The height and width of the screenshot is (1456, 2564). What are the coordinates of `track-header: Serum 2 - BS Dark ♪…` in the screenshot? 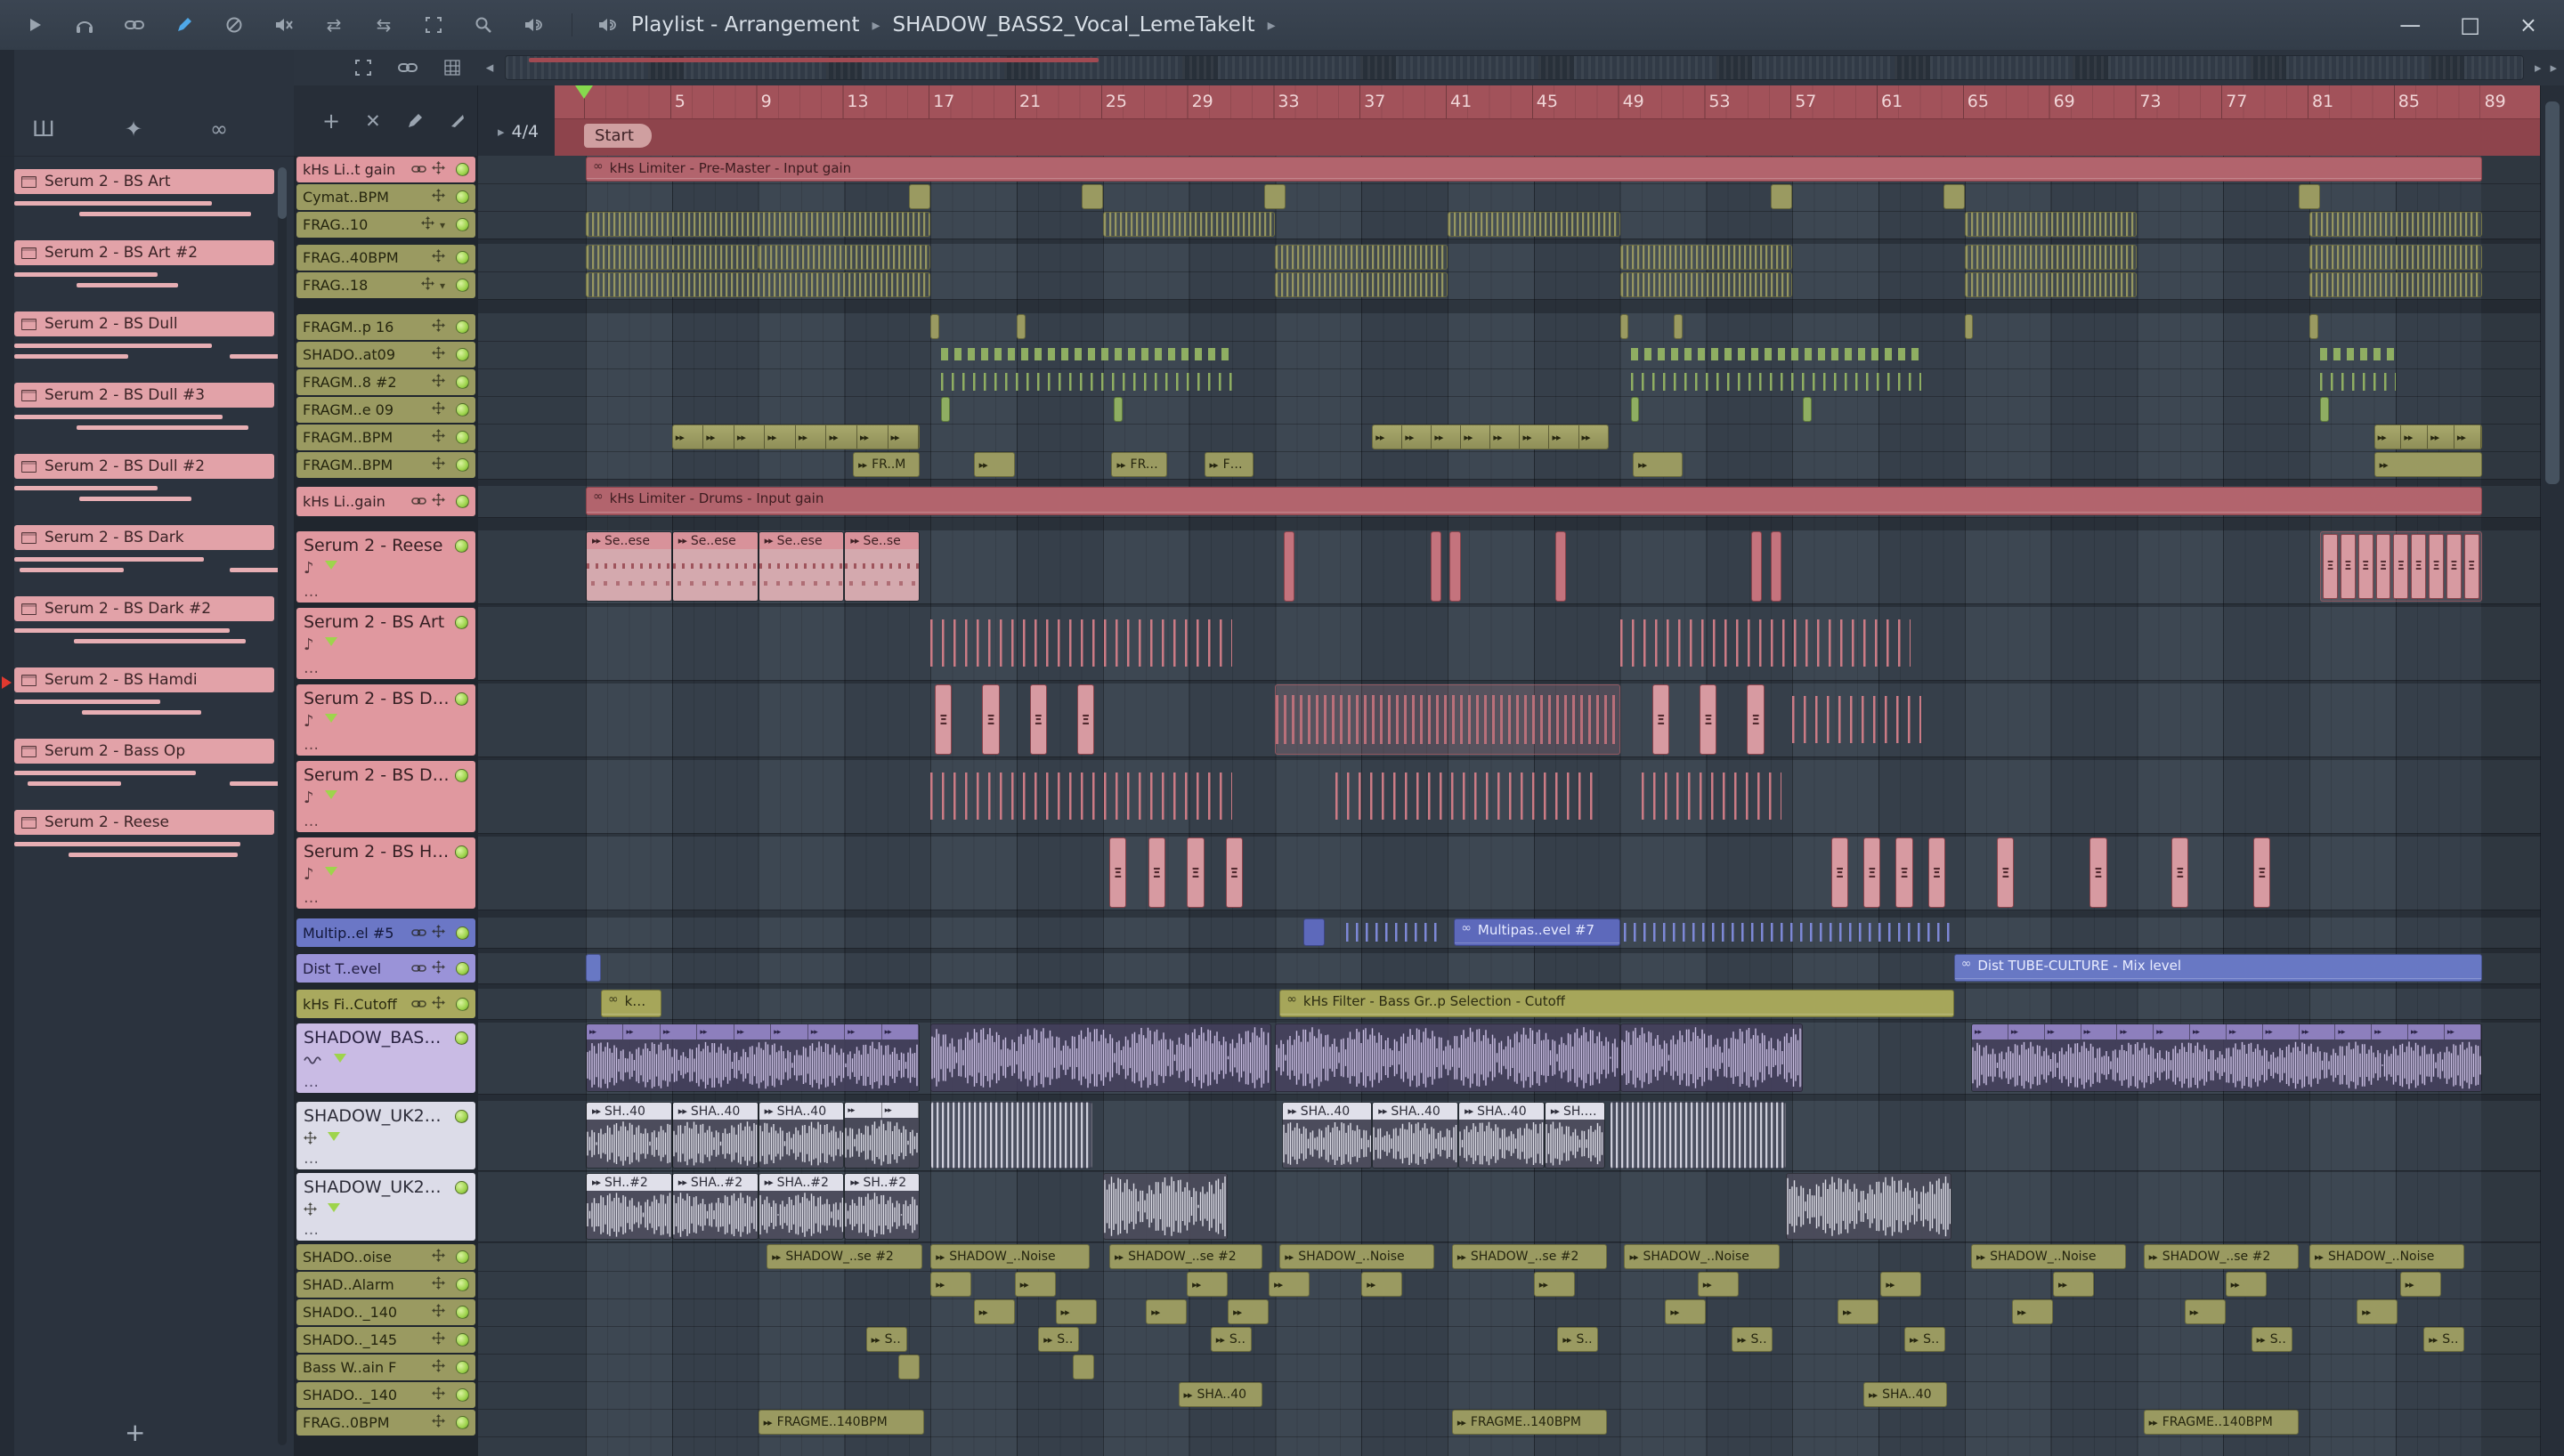 It's located at (386, 796).